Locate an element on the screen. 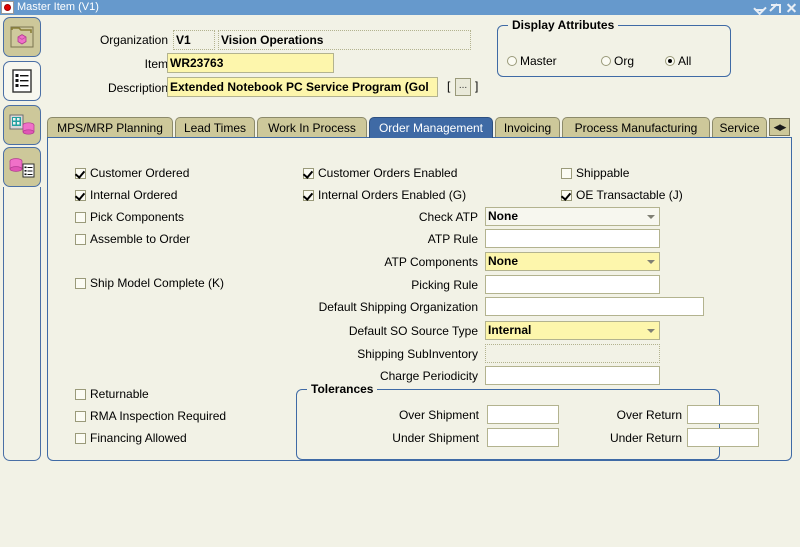 The image size is (800, 547). checkbox-rma-inspection-required-label: RMA Inspection Required is located at coordinates (158, 416).